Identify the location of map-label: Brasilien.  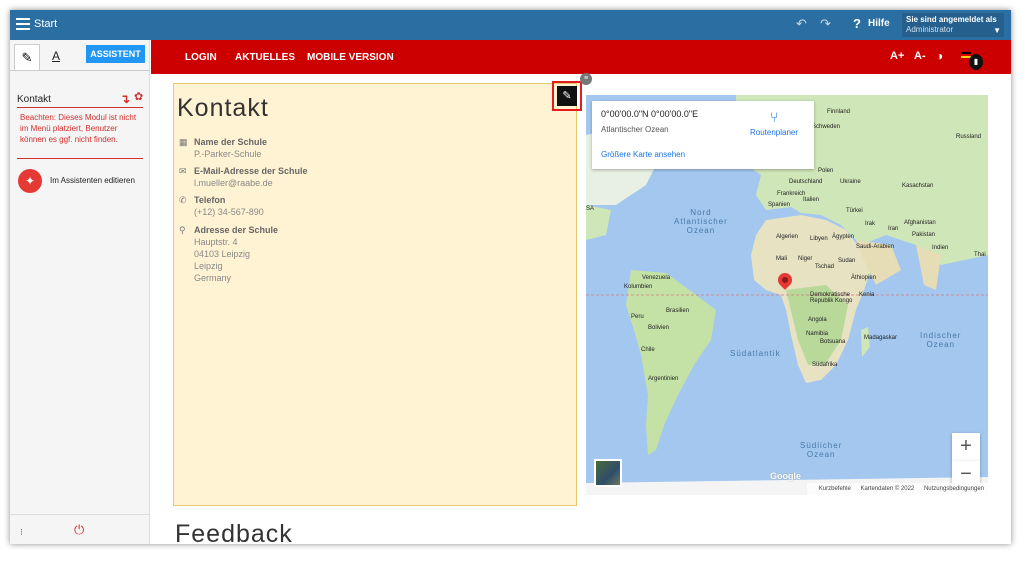
(678, 311).